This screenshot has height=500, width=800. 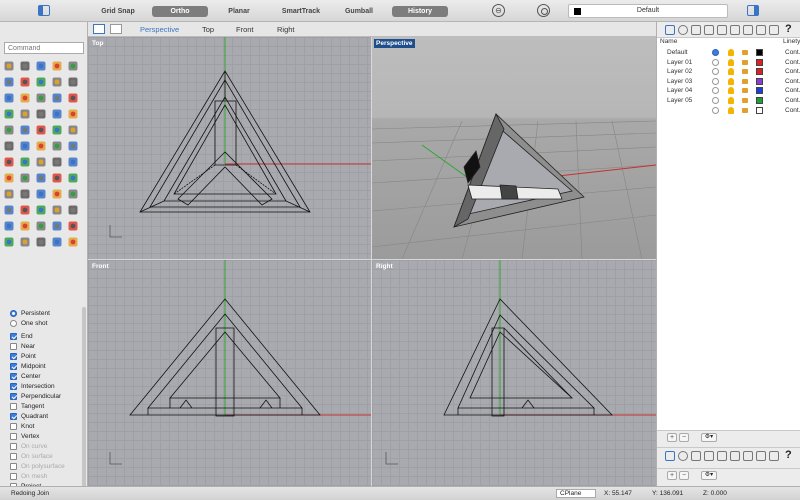 I want to click on extrude-tool-icon, so click(x=9, y=114).